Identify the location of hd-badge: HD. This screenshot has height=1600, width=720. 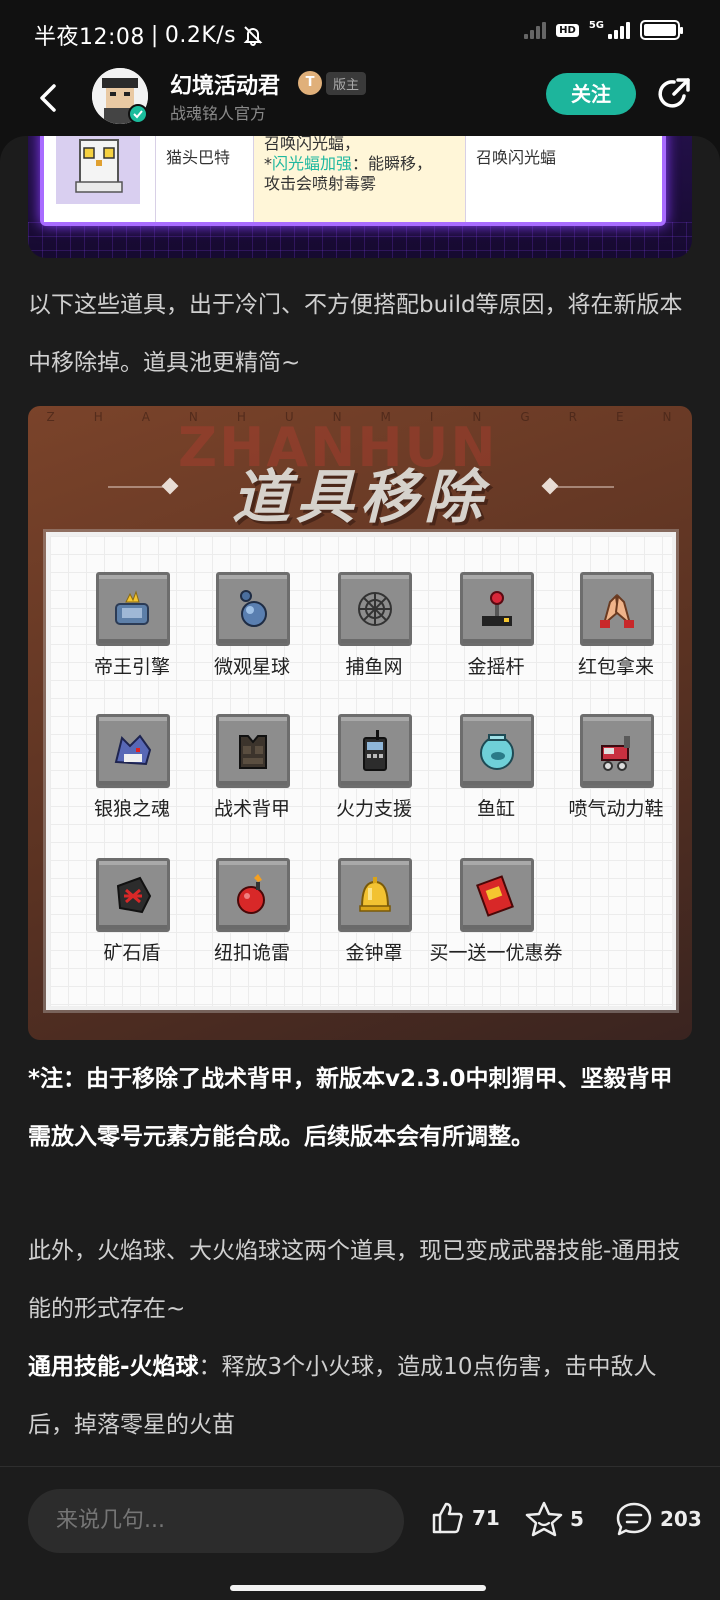
(567, 30).